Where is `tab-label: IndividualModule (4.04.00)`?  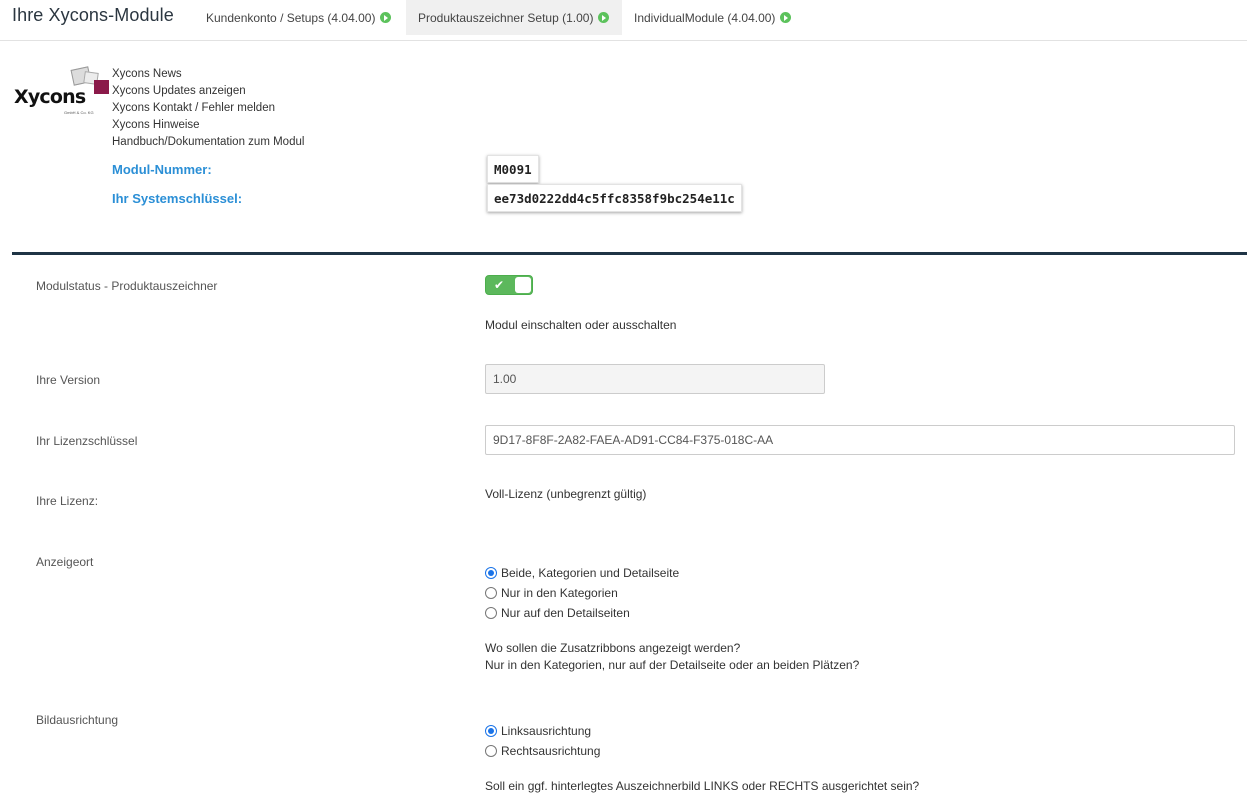
tab-label: IndividualModule (4.04.00) is located at coordinates (705, 17).